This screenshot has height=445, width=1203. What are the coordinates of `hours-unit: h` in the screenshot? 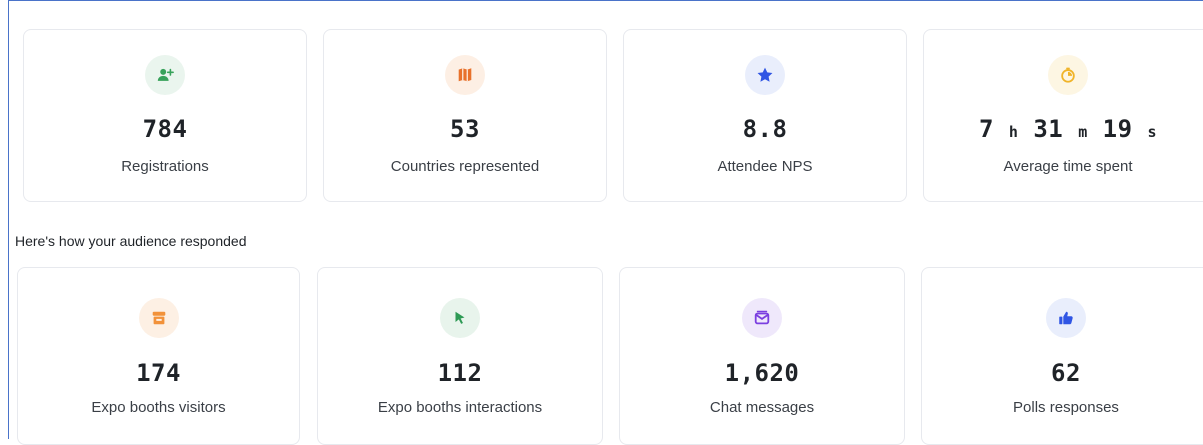 It's located at (1013, 132).